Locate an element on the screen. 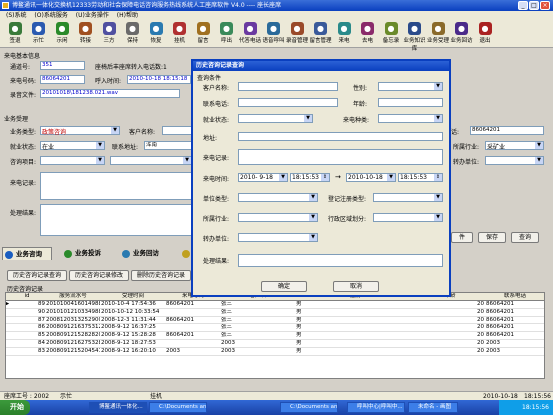 The width and height of the screenshot is (553, 415). toolbar-knowledge-button: ● 业务知识库 is located at coordinates (415, 37).